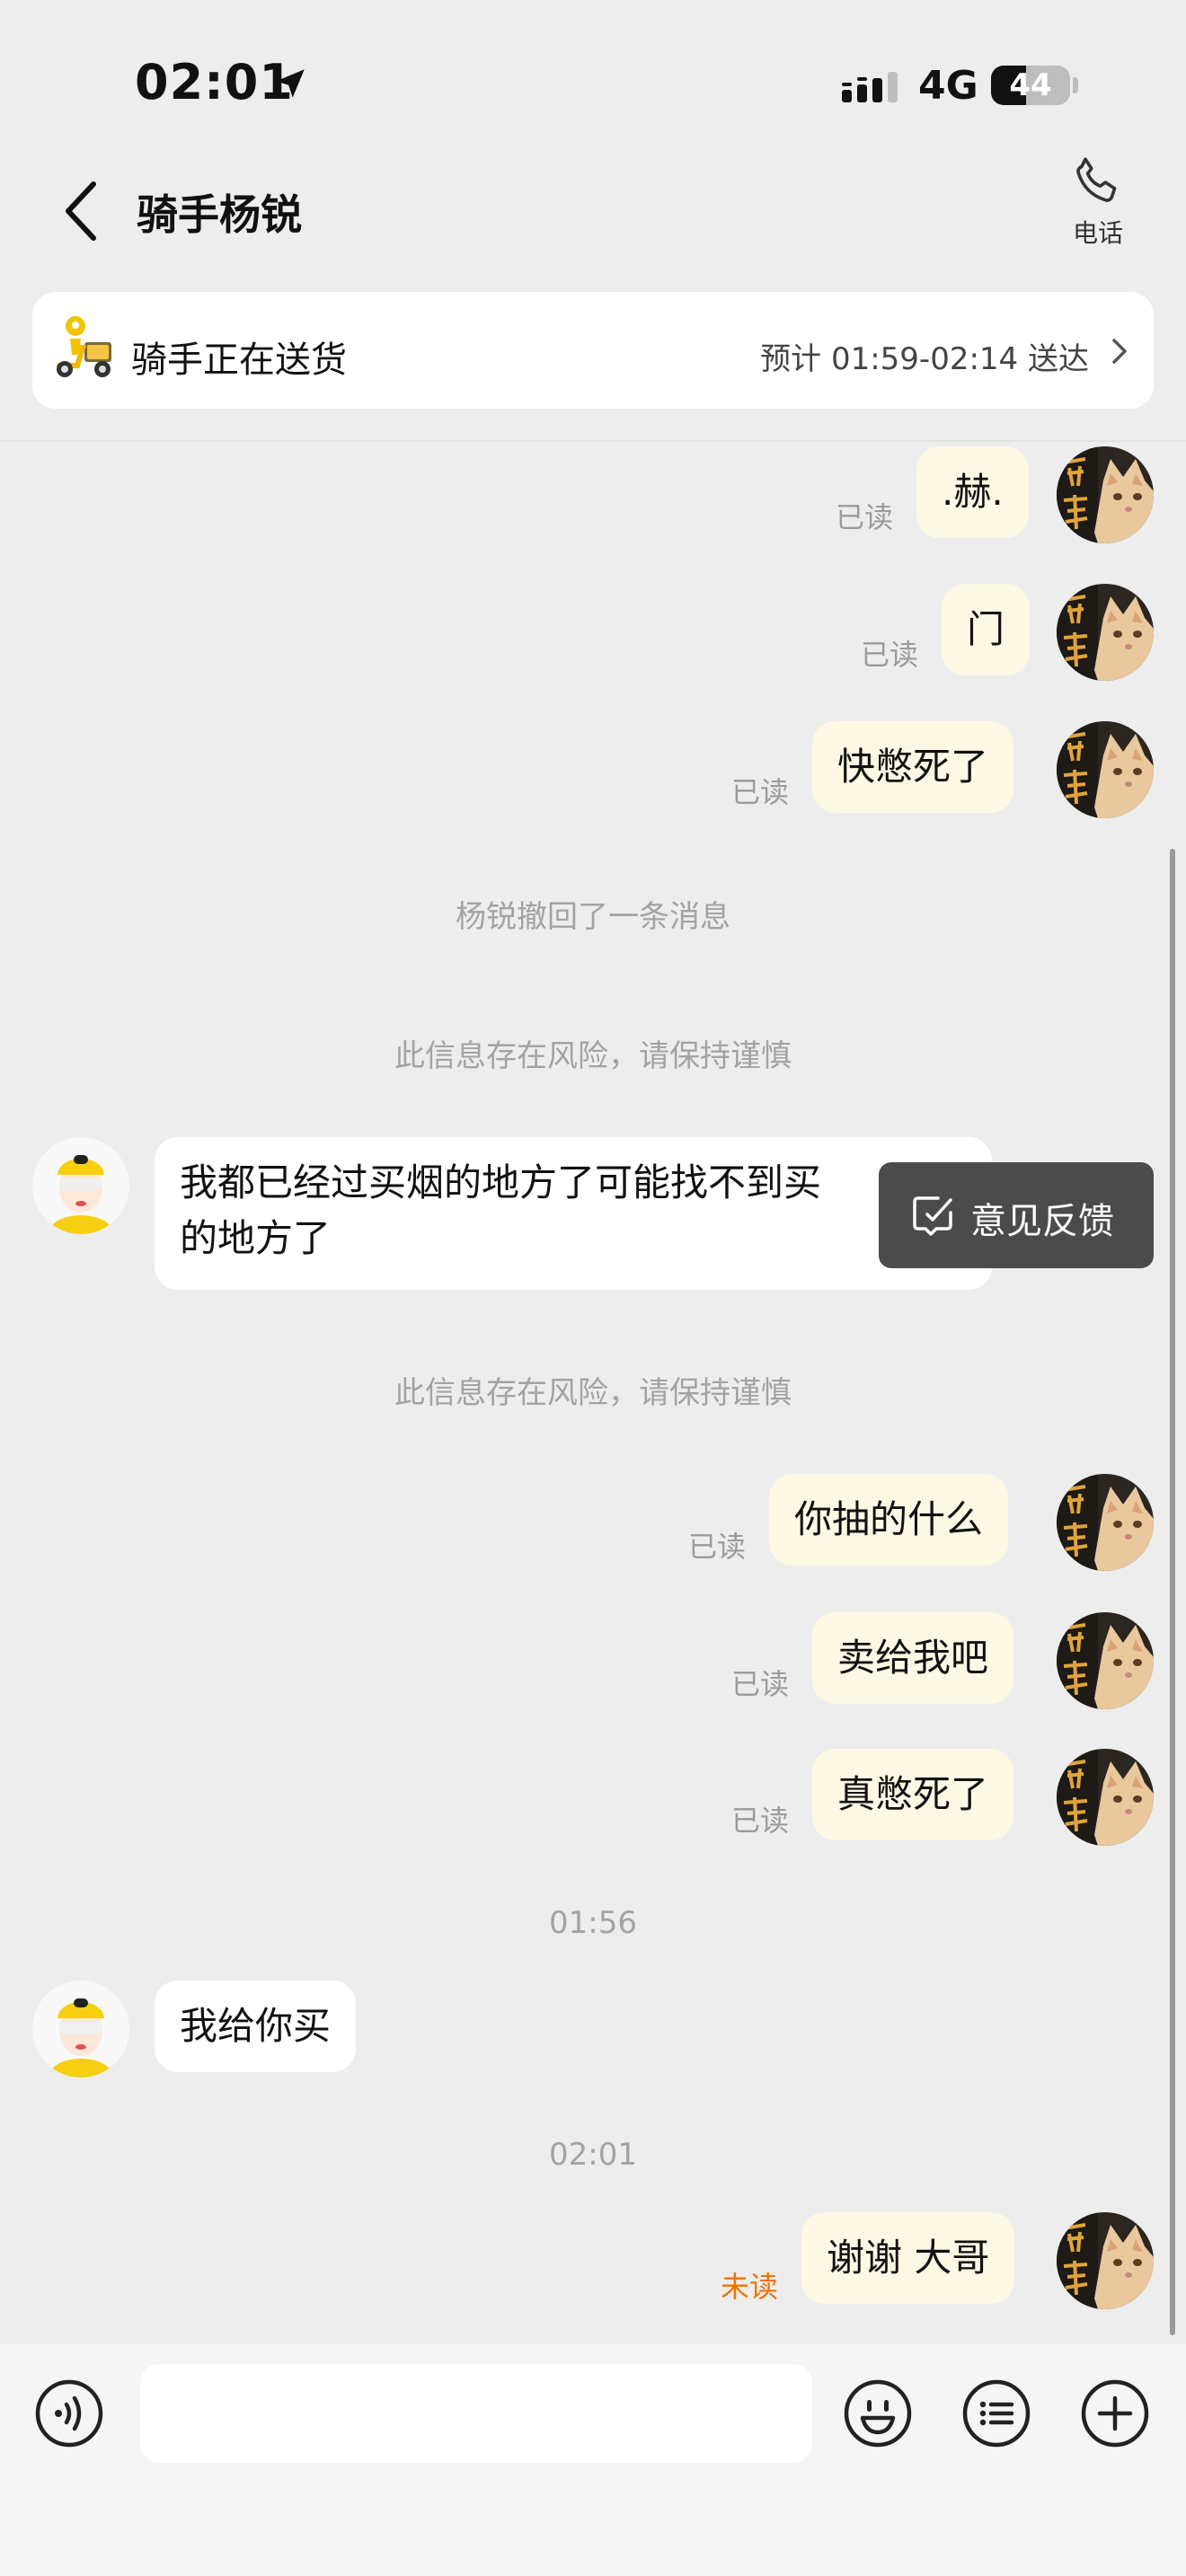  Describe the element at coordinates (1042, 1221) in the screenshot. I see `feedback-label: 意见反馈` at that location.